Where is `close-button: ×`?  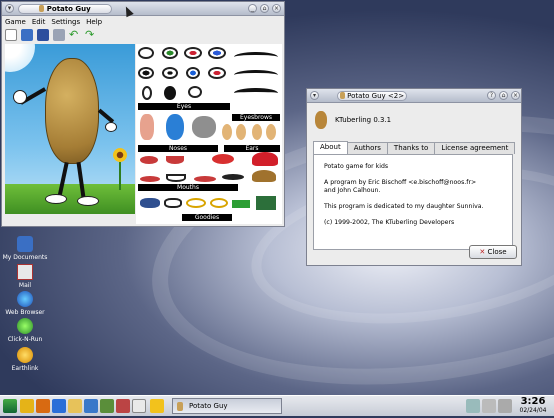 close-button: × is located at coordinates (276, 8).